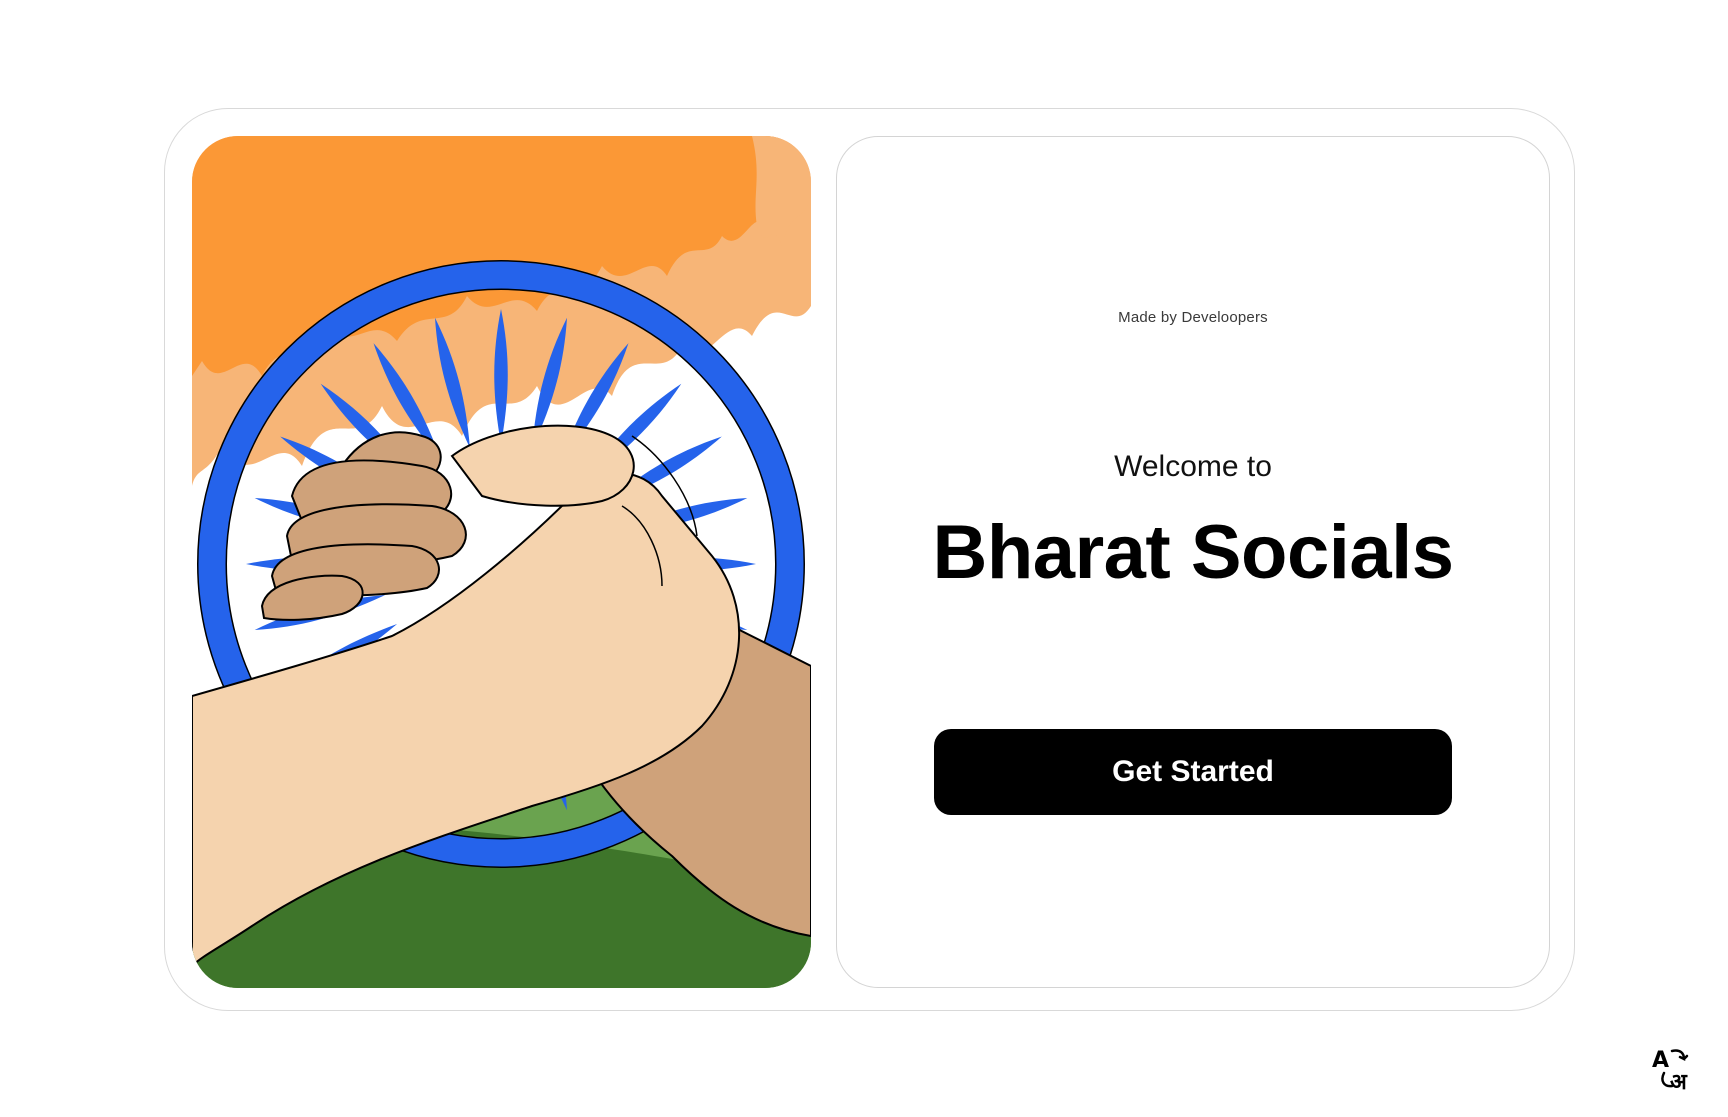 This screenshot has width=1728, height=1117. What do you see at coordinates (1193, 466) in the screenshot?
I see `welcome-heading: Welcome to` at bounding box center [1193, 466].